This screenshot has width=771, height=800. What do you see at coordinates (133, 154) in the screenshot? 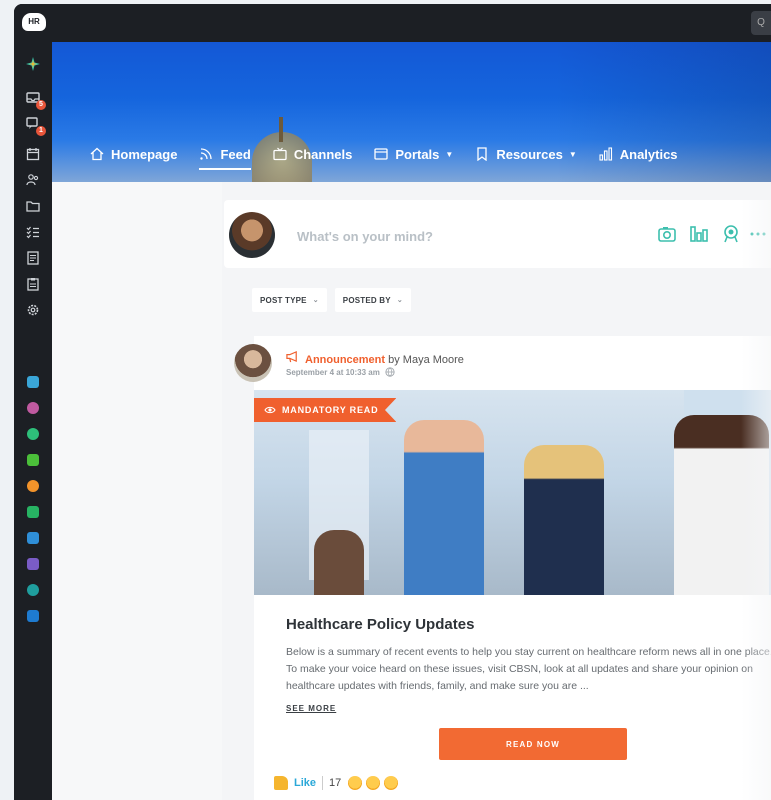
I see `nav-homepage: Homepage` at bounding box center [133, 154].